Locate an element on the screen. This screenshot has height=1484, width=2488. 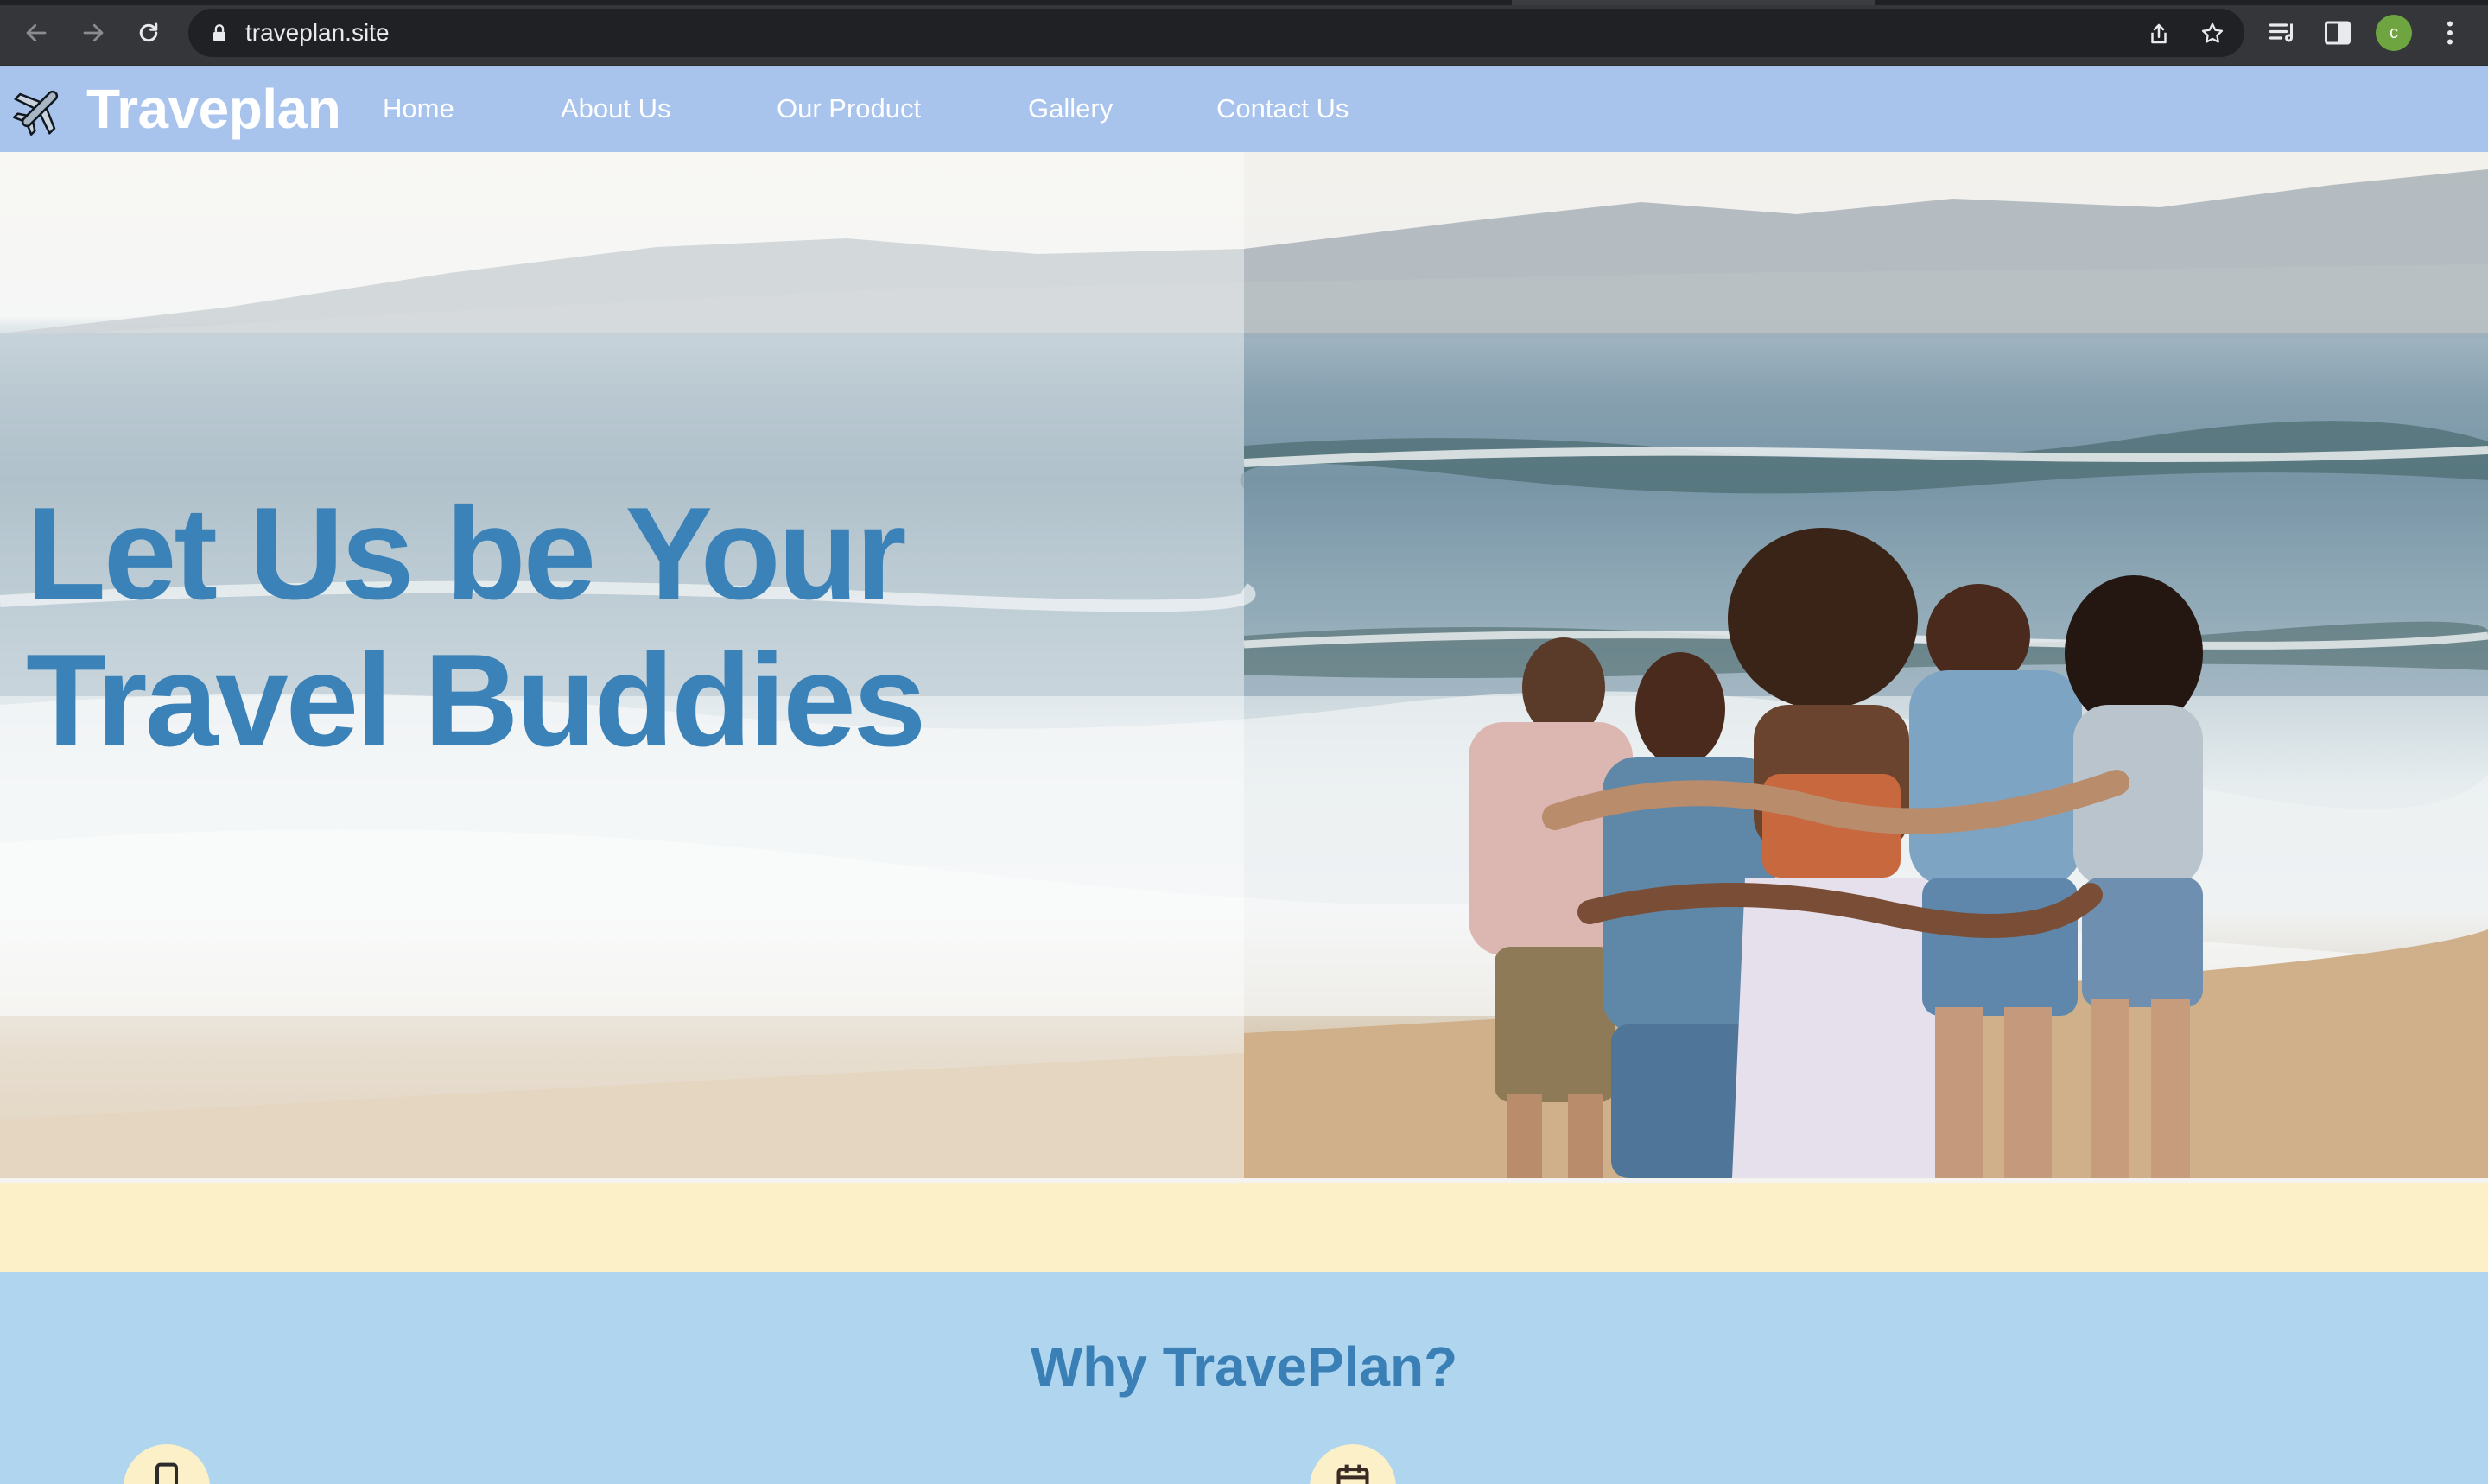
reading-list-icon is located at coordinates (2282, 32).